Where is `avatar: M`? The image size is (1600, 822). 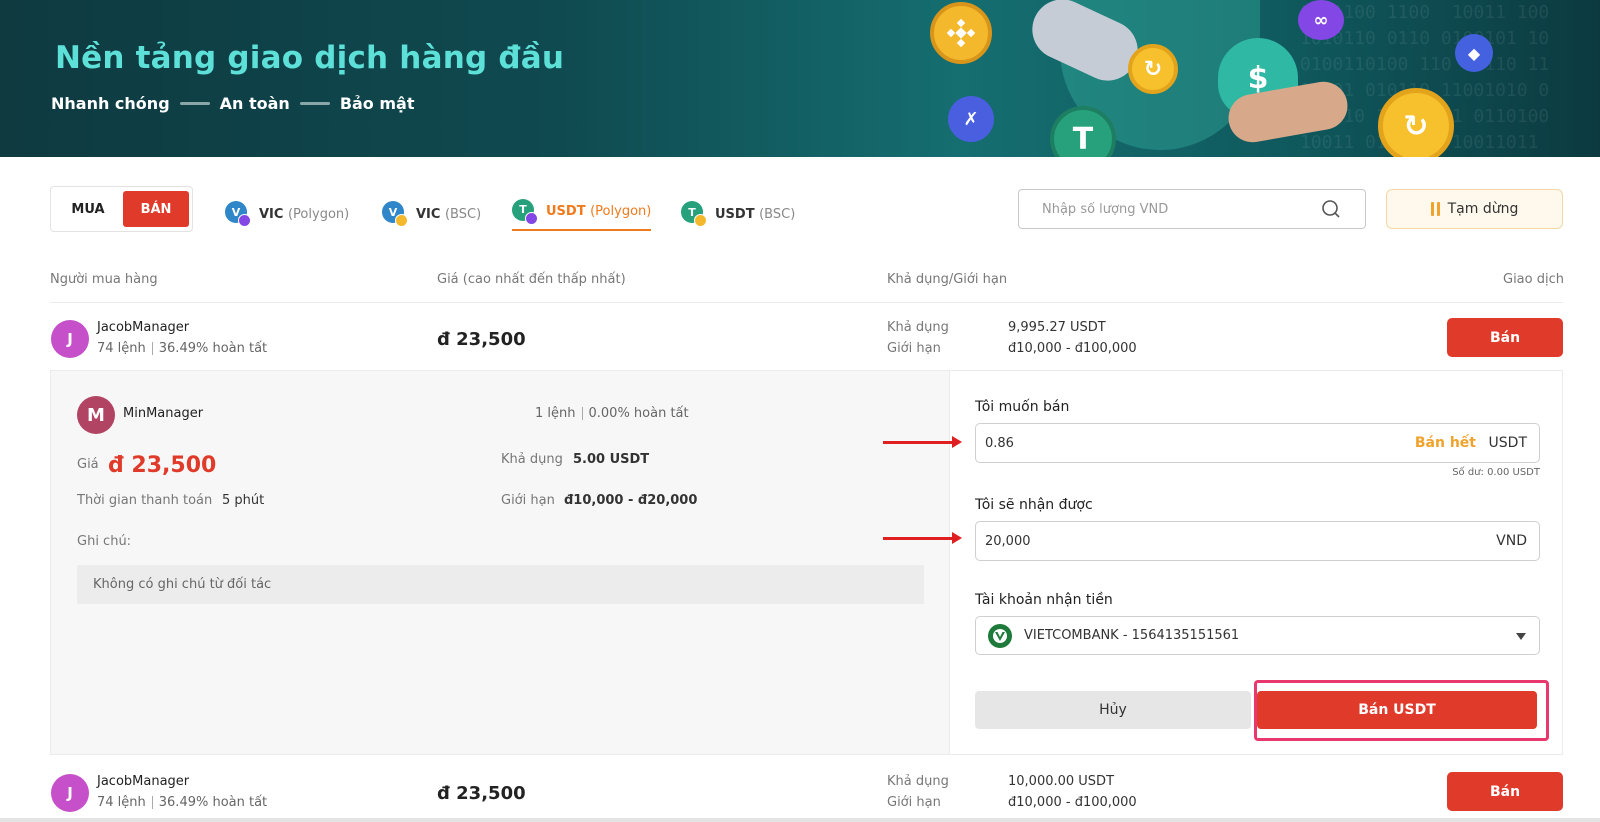
avatar: M is located at coordinates (96, 415).